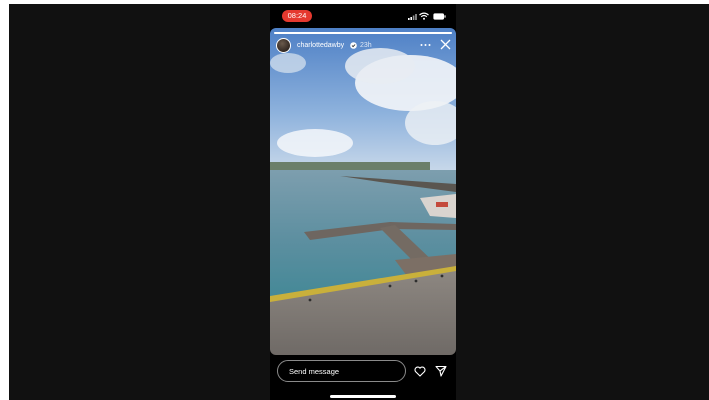 The height and width of the screenshot is (400, 709). What do you see at coordinates (363, 16) in the screenshot?
I see `status-bar: 08:24` at bounding box center [363, 16].